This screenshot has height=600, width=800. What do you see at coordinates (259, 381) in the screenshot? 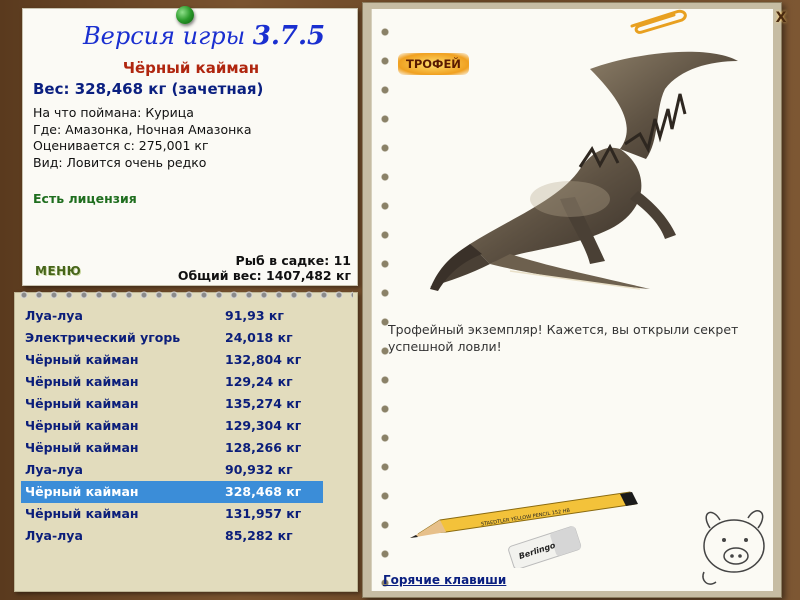
I see `catch-fish-weight: 129,24 кг` at bounding box center [259, 381].